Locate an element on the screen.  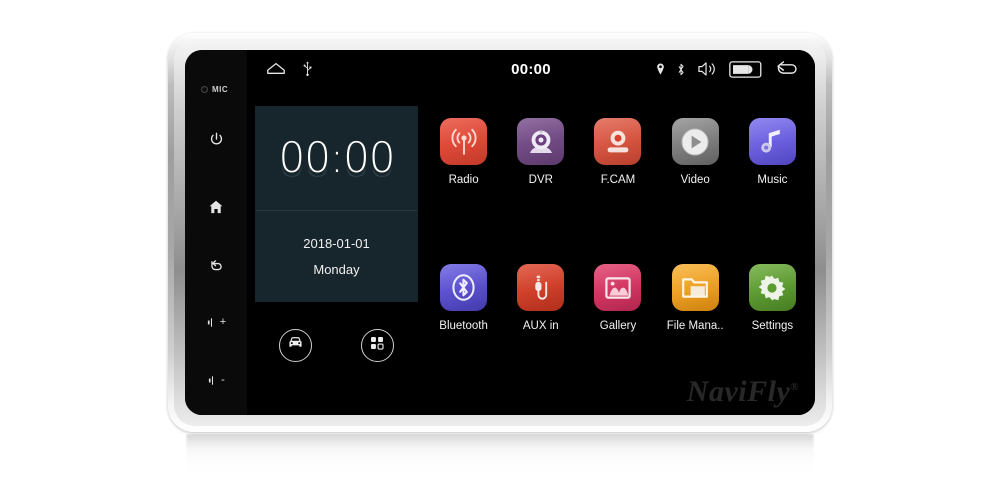
app-video: Video is located at coordinates (695, 146).